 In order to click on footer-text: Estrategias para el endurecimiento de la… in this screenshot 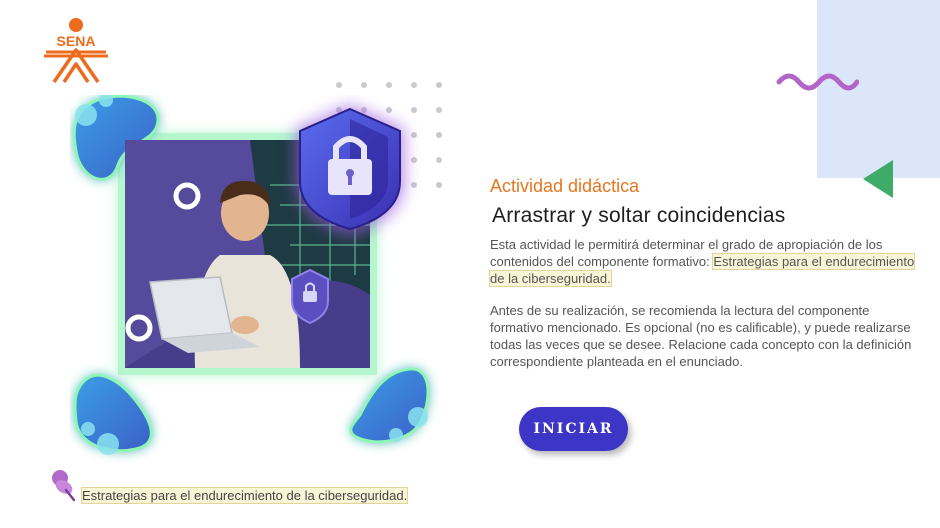, I will do `click(244, 495)`.